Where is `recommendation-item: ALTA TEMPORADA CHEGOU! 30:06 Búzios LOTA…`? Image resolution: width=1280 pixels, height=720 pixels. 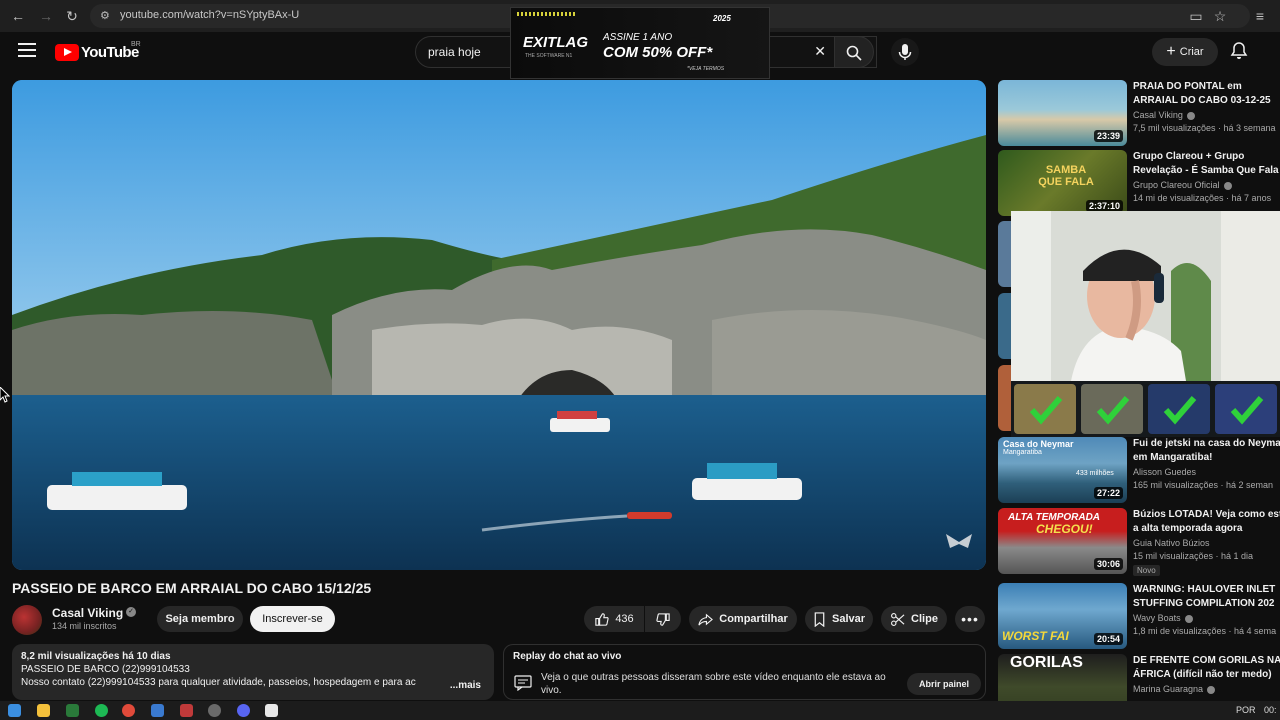 recommendation-item: ALTA TEMPORADA CHEGOU! 30:06 Búzios LOTA… is located at coordinates (1139, 542).